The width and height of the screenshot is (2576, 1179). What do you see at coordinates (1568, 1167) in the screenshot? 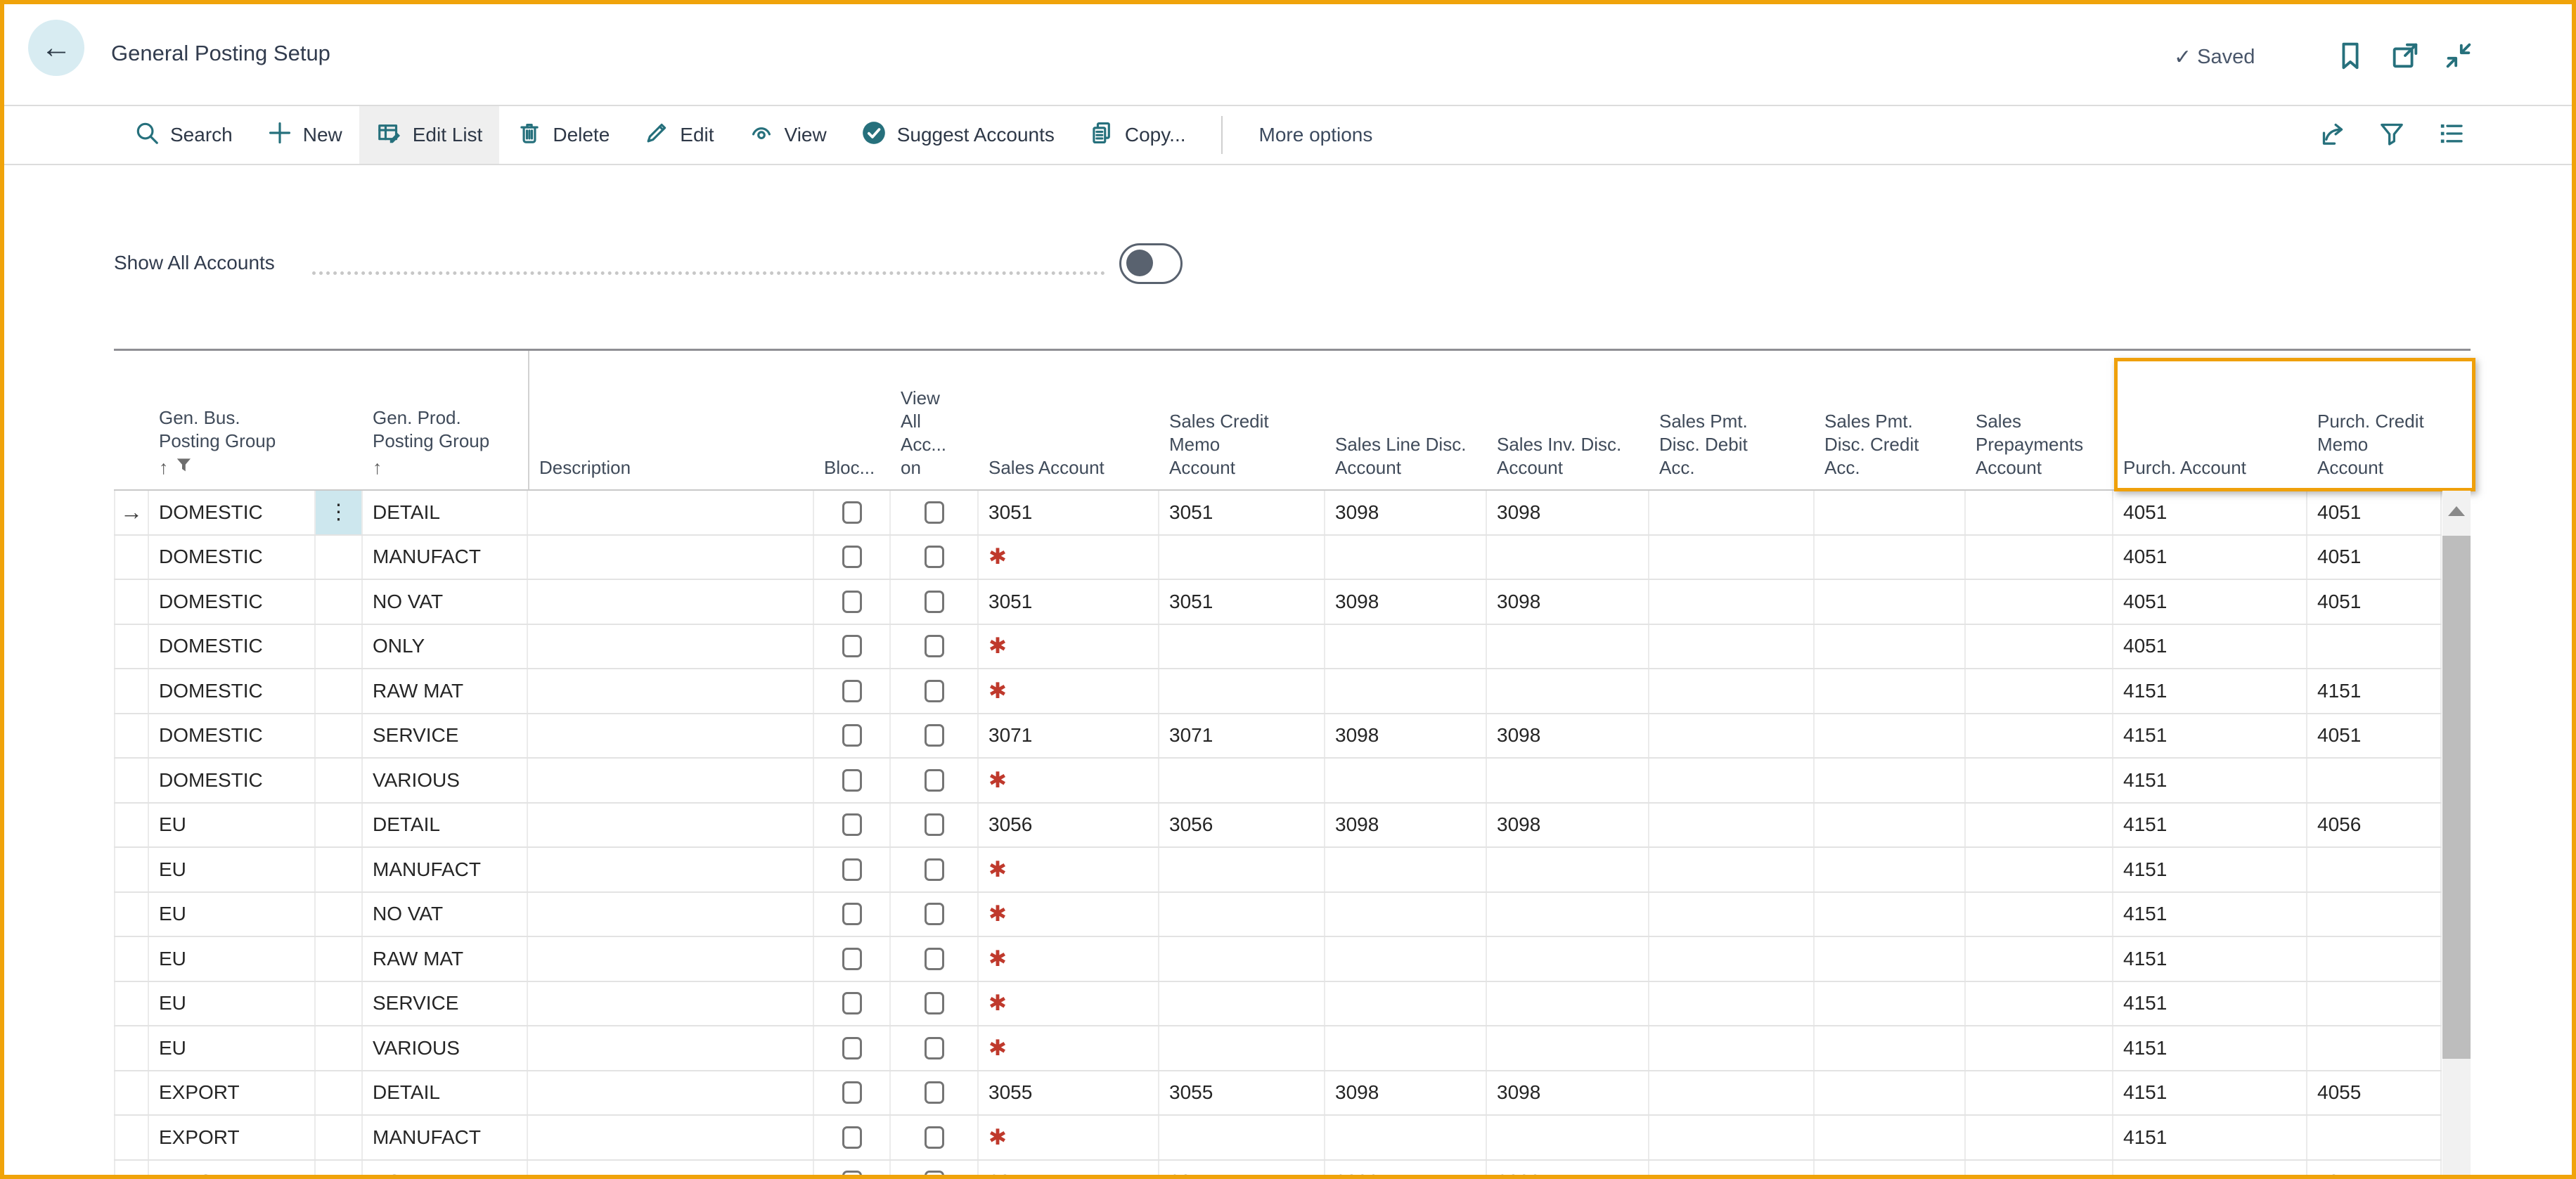
I see `sales-inv-disc-cell: 3098` at bounding box center [1568, 1167].